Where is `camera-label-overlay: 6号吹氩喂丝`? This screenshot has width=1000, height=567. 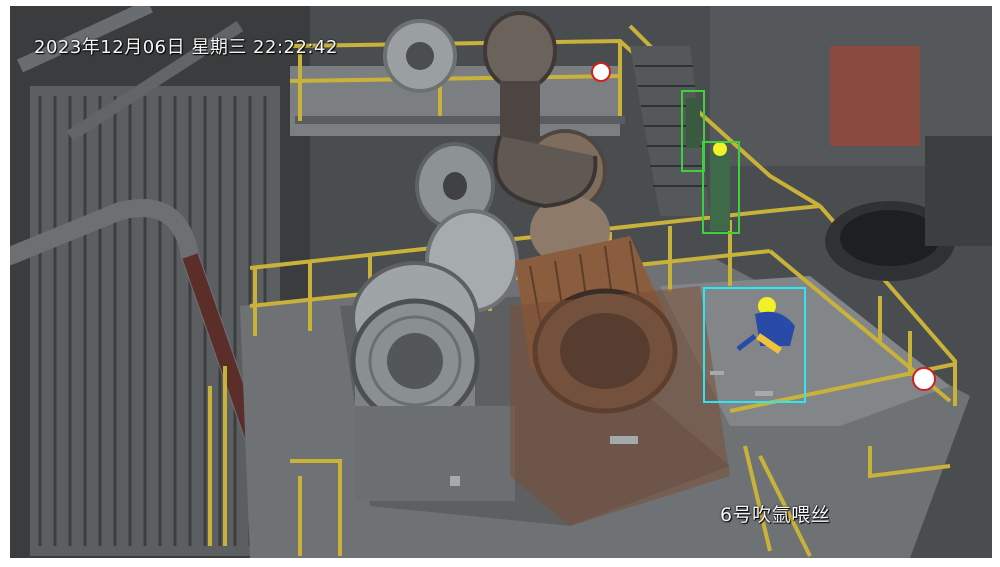
camera-label-overlay: 6号吹氩喂丝 is located at coordinates (775, 515).